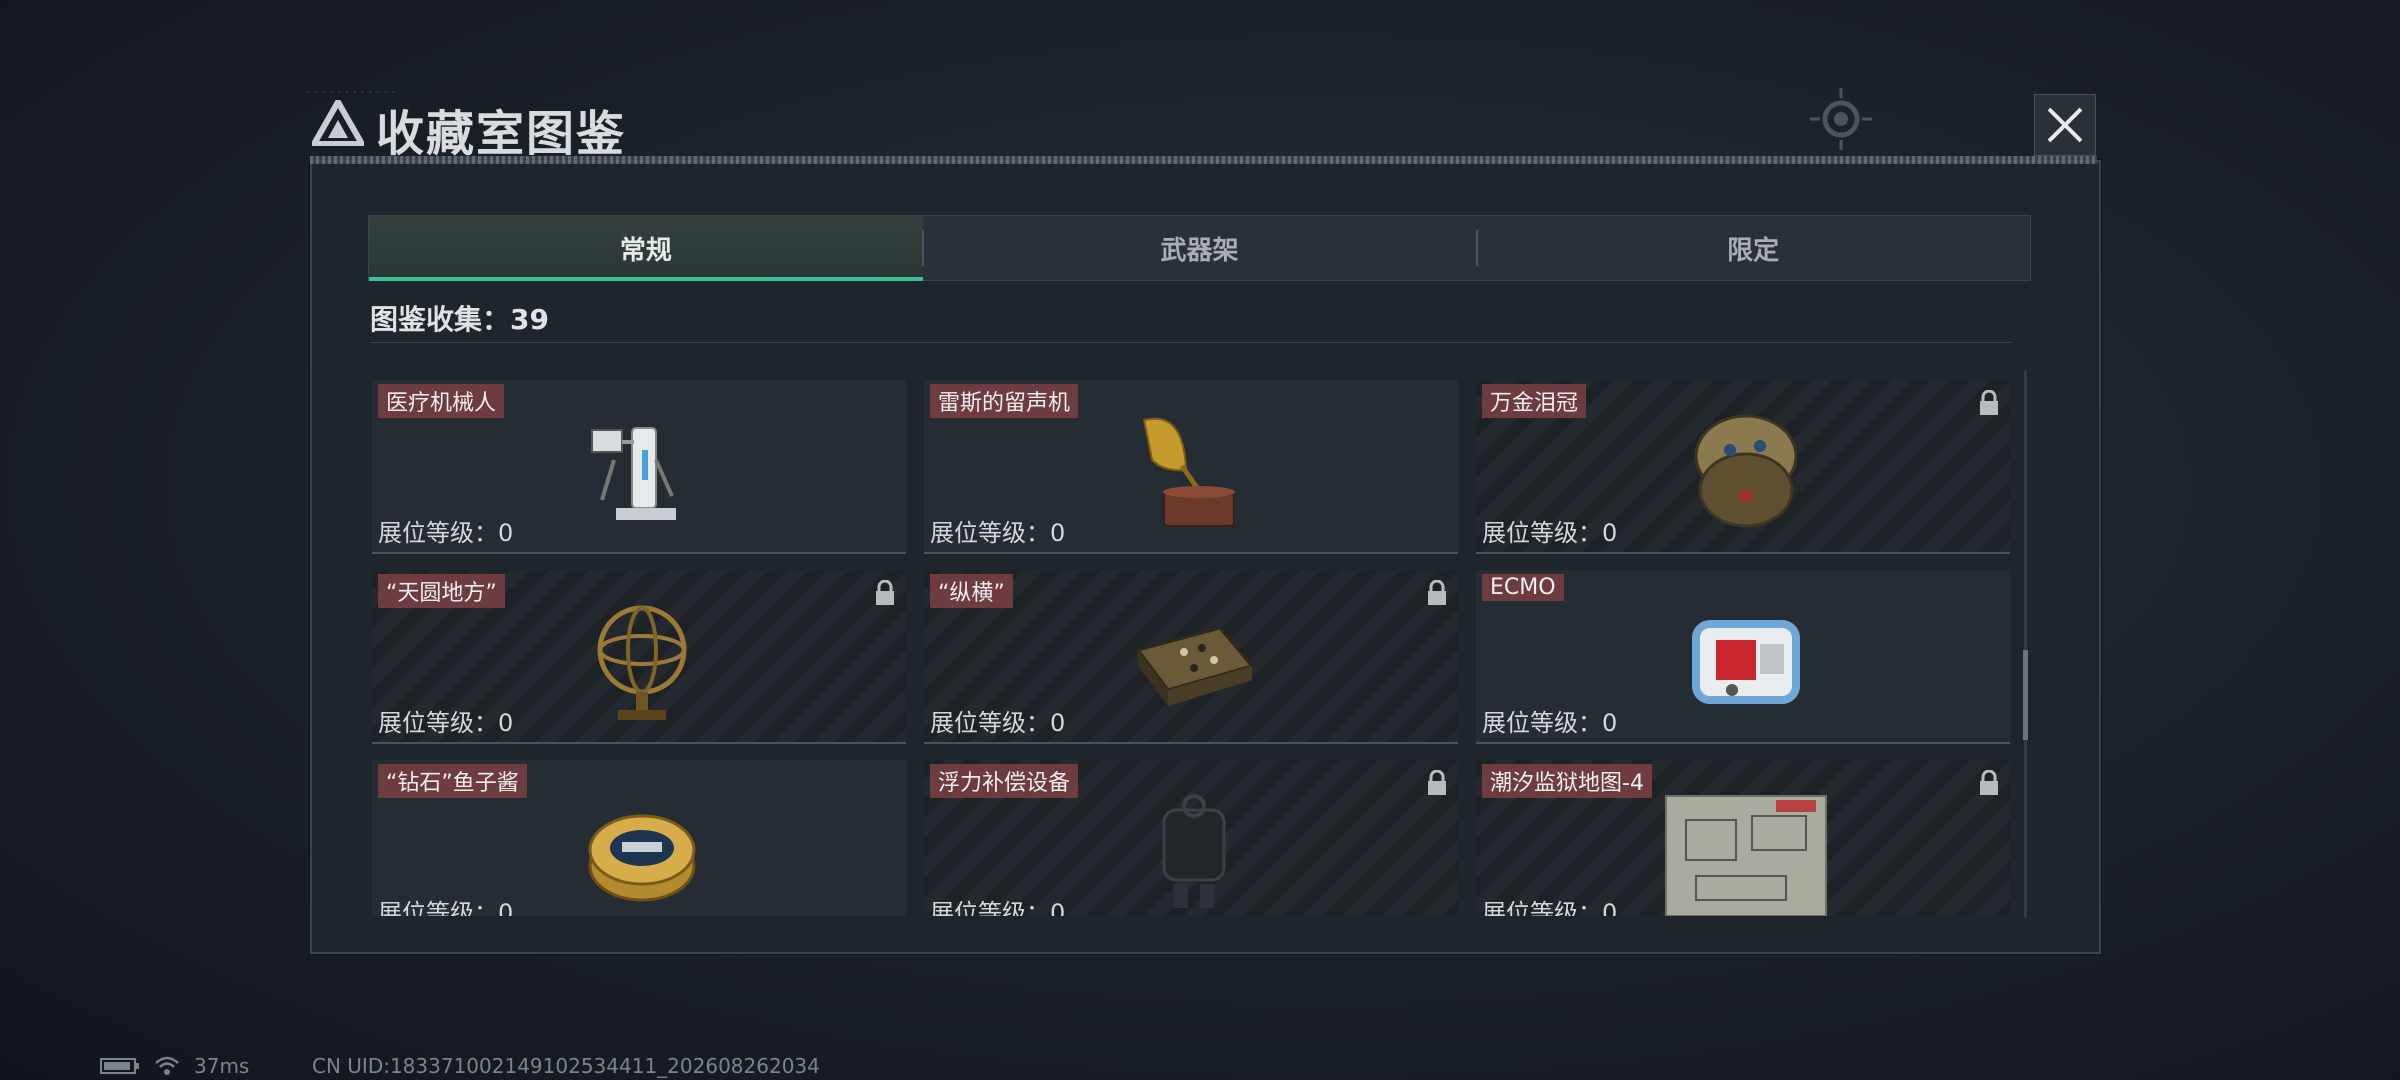  I want to click on item-card: “天圆地方” 展位等级：0, so click(639, 657).